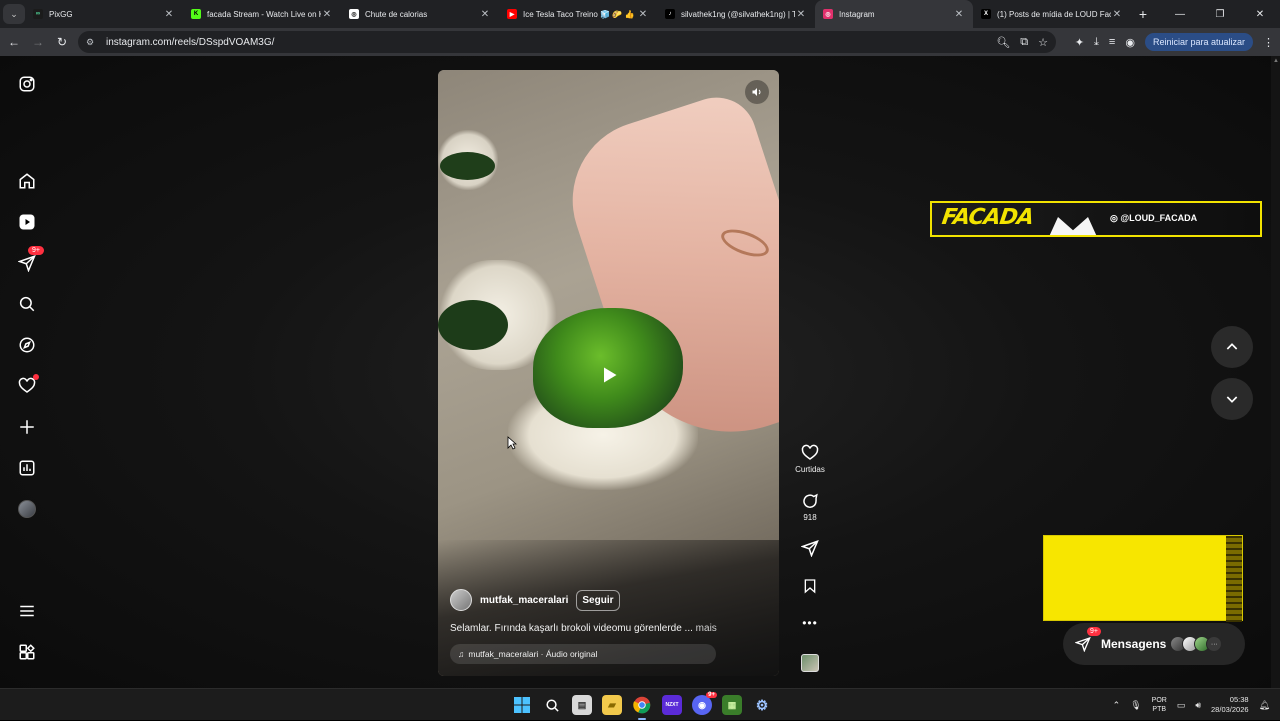  I want to click on save-button, so click(810, 586).